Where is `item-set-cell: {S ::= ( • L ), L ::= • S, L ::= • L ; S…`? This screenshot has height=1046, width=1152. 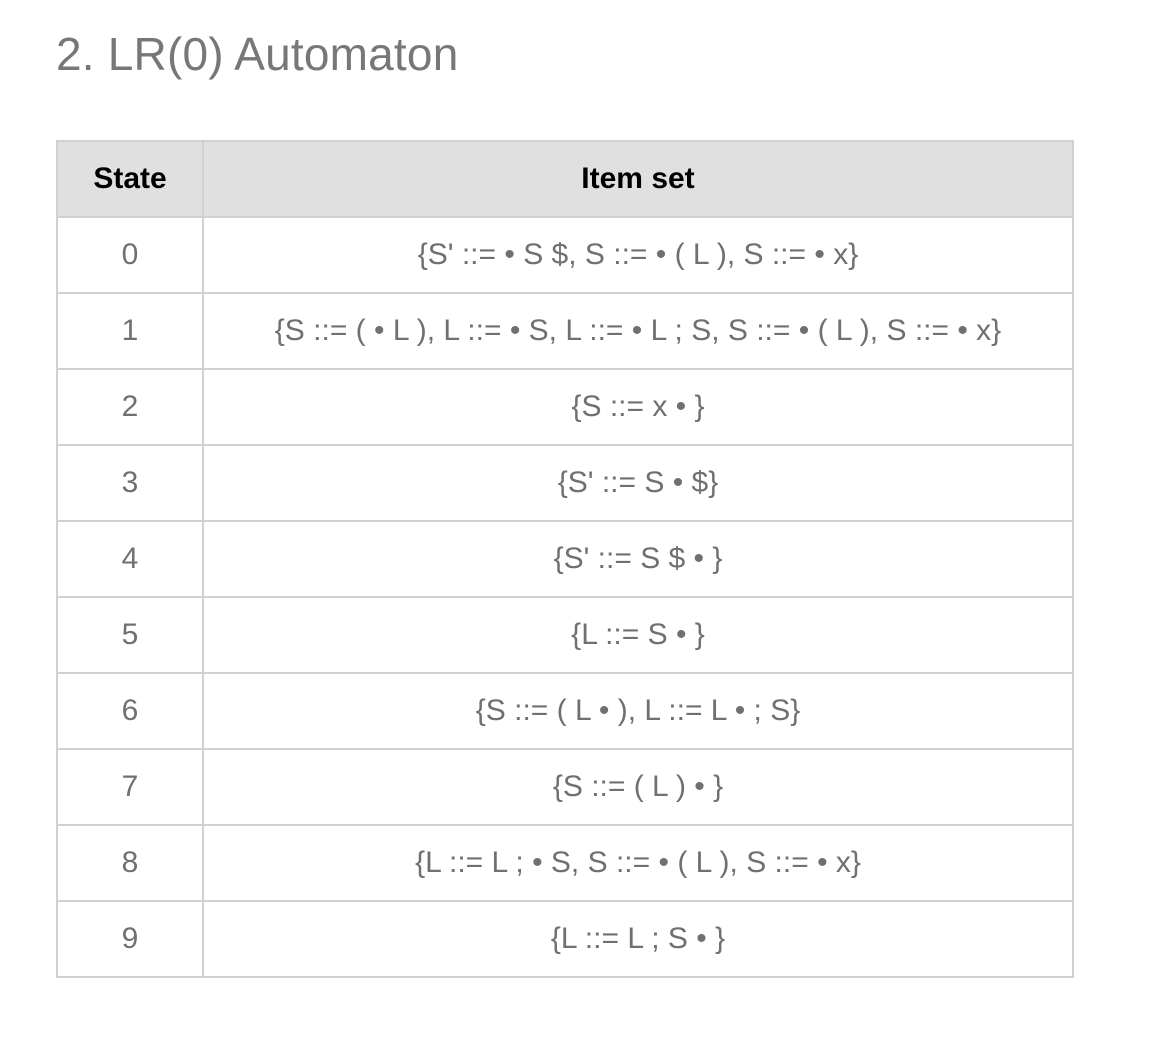
item-set-cell: {S ::= ( • L ), L ::= • S, L ::= • L ; S… is located at coordinates (638, 331).